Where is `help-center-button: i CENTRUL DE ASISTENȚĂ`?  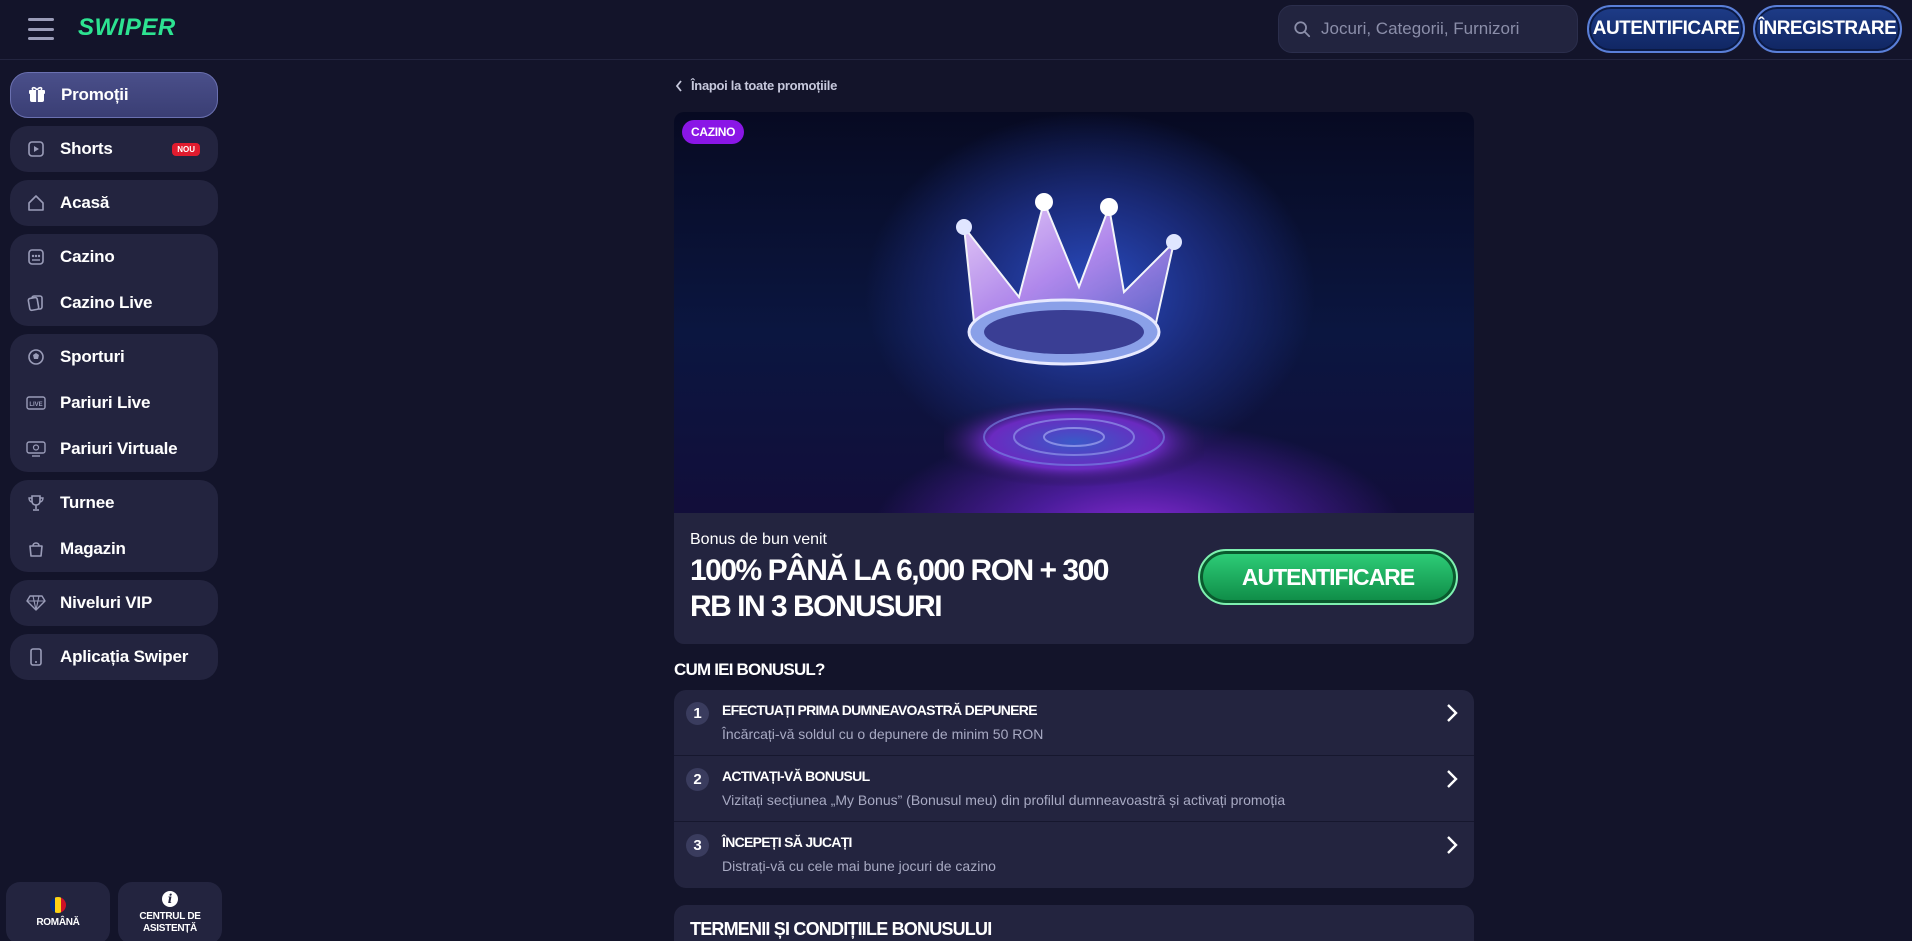
help-center-button: i CENTRUL DE ASISTENȚĂ is located at coordinates (170, 911).